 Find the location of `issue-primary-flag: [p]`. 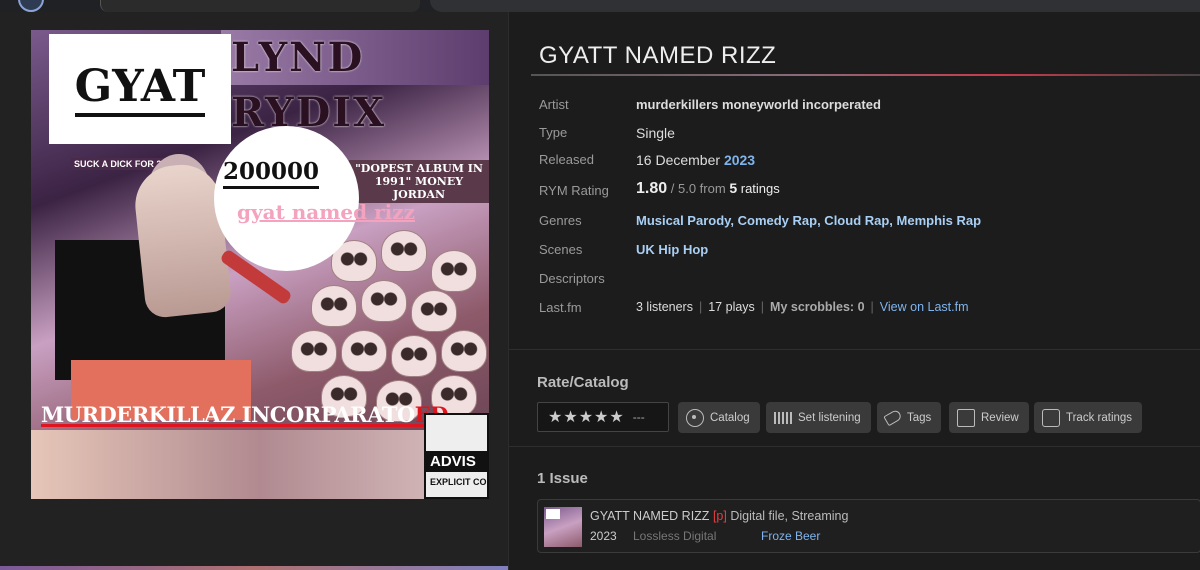

issue-primary-flag: [p] is located at coordinates (719, 516).